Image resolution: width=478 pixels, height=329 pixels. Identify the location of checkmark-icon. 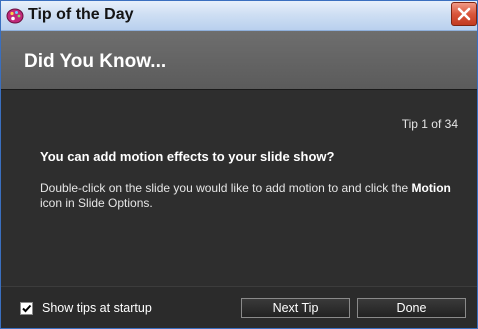
(27, 308).